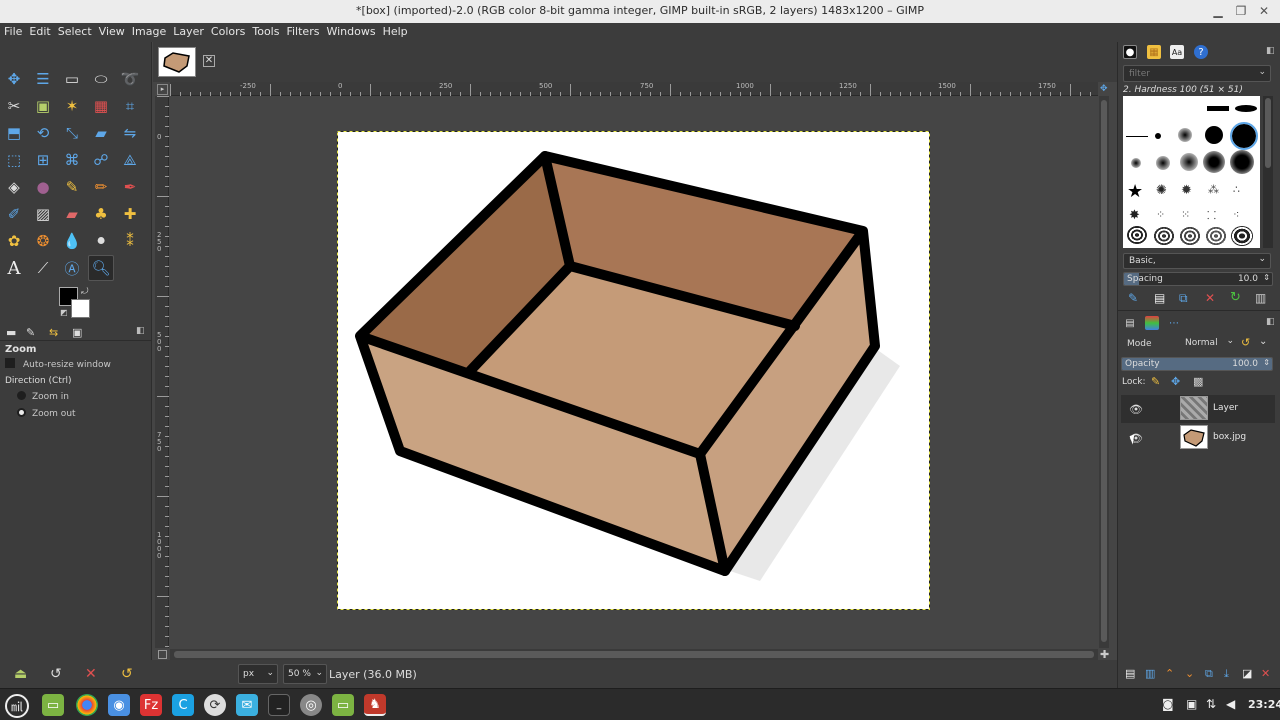 This screenshot has height=720, width=1280. Describe the element at coordinates (1186, 190) in the screenshot. I see `brush-item: ✹` at that location.